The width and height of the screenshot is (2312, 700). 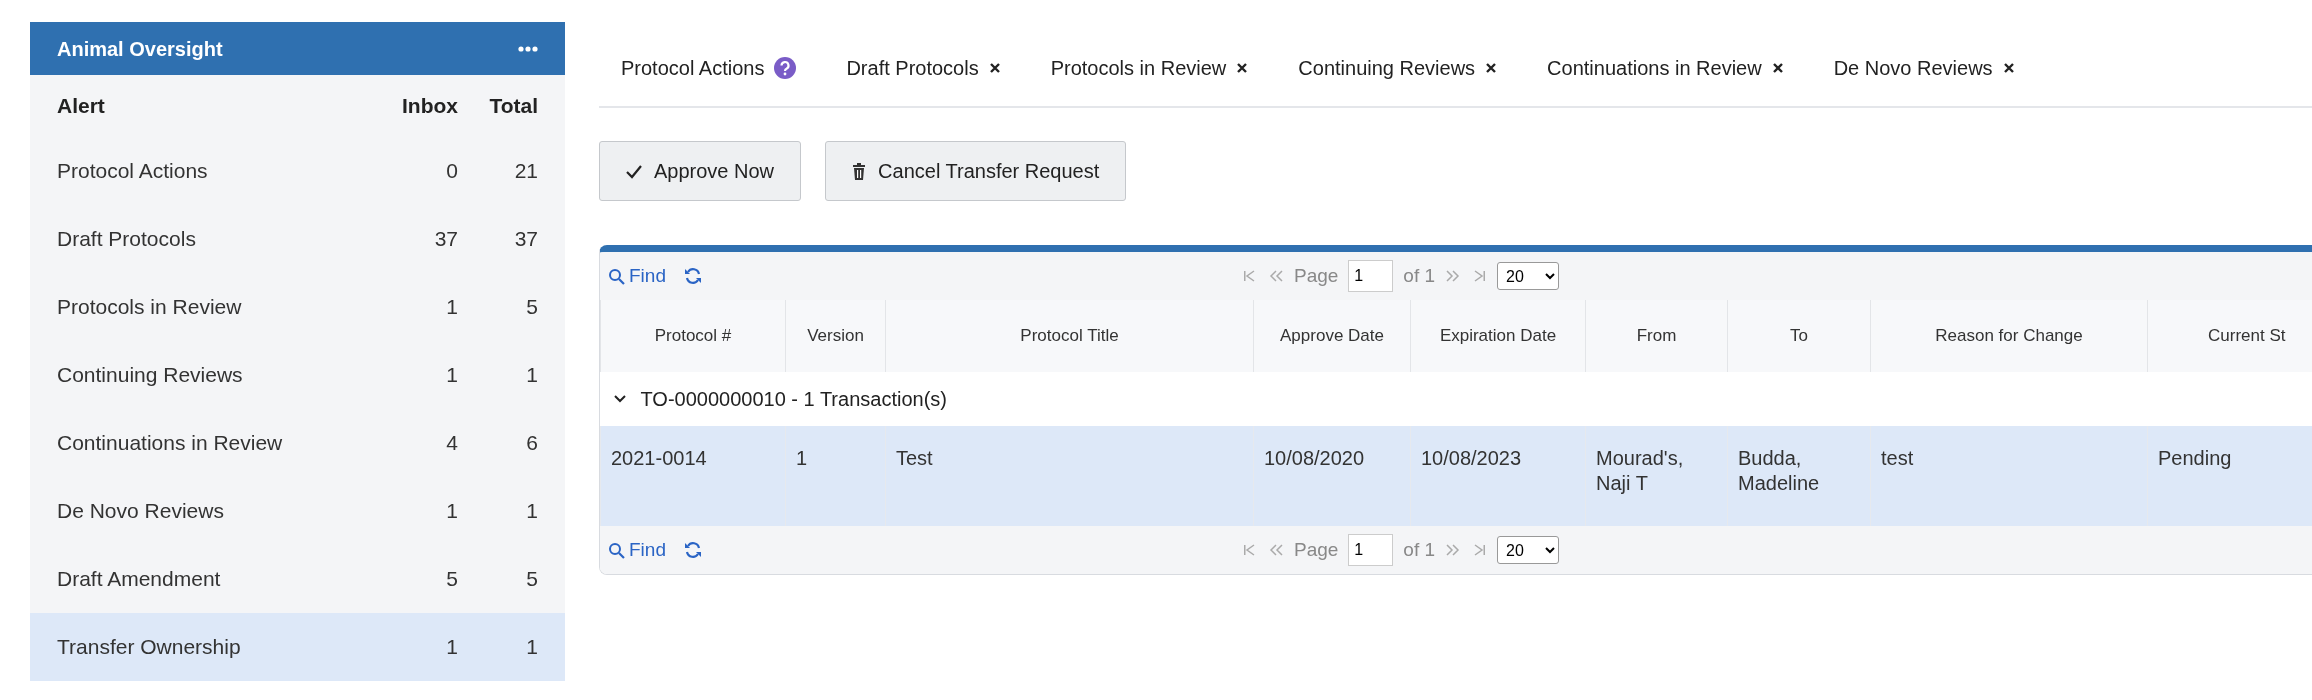 What do you see at coordinates (785, 68) in the screenshot?
I see `help-icon` at bounding box center [785, 68].